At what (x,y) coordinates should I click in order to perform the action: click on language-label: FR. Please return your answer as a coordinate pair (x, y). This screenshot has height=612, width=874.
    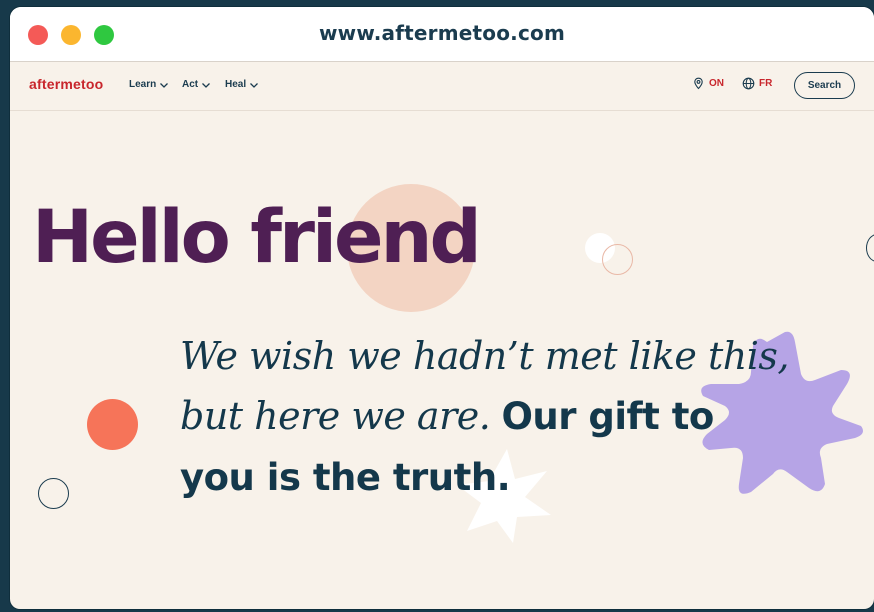
    Looking at the image, I should click on (766, 83).